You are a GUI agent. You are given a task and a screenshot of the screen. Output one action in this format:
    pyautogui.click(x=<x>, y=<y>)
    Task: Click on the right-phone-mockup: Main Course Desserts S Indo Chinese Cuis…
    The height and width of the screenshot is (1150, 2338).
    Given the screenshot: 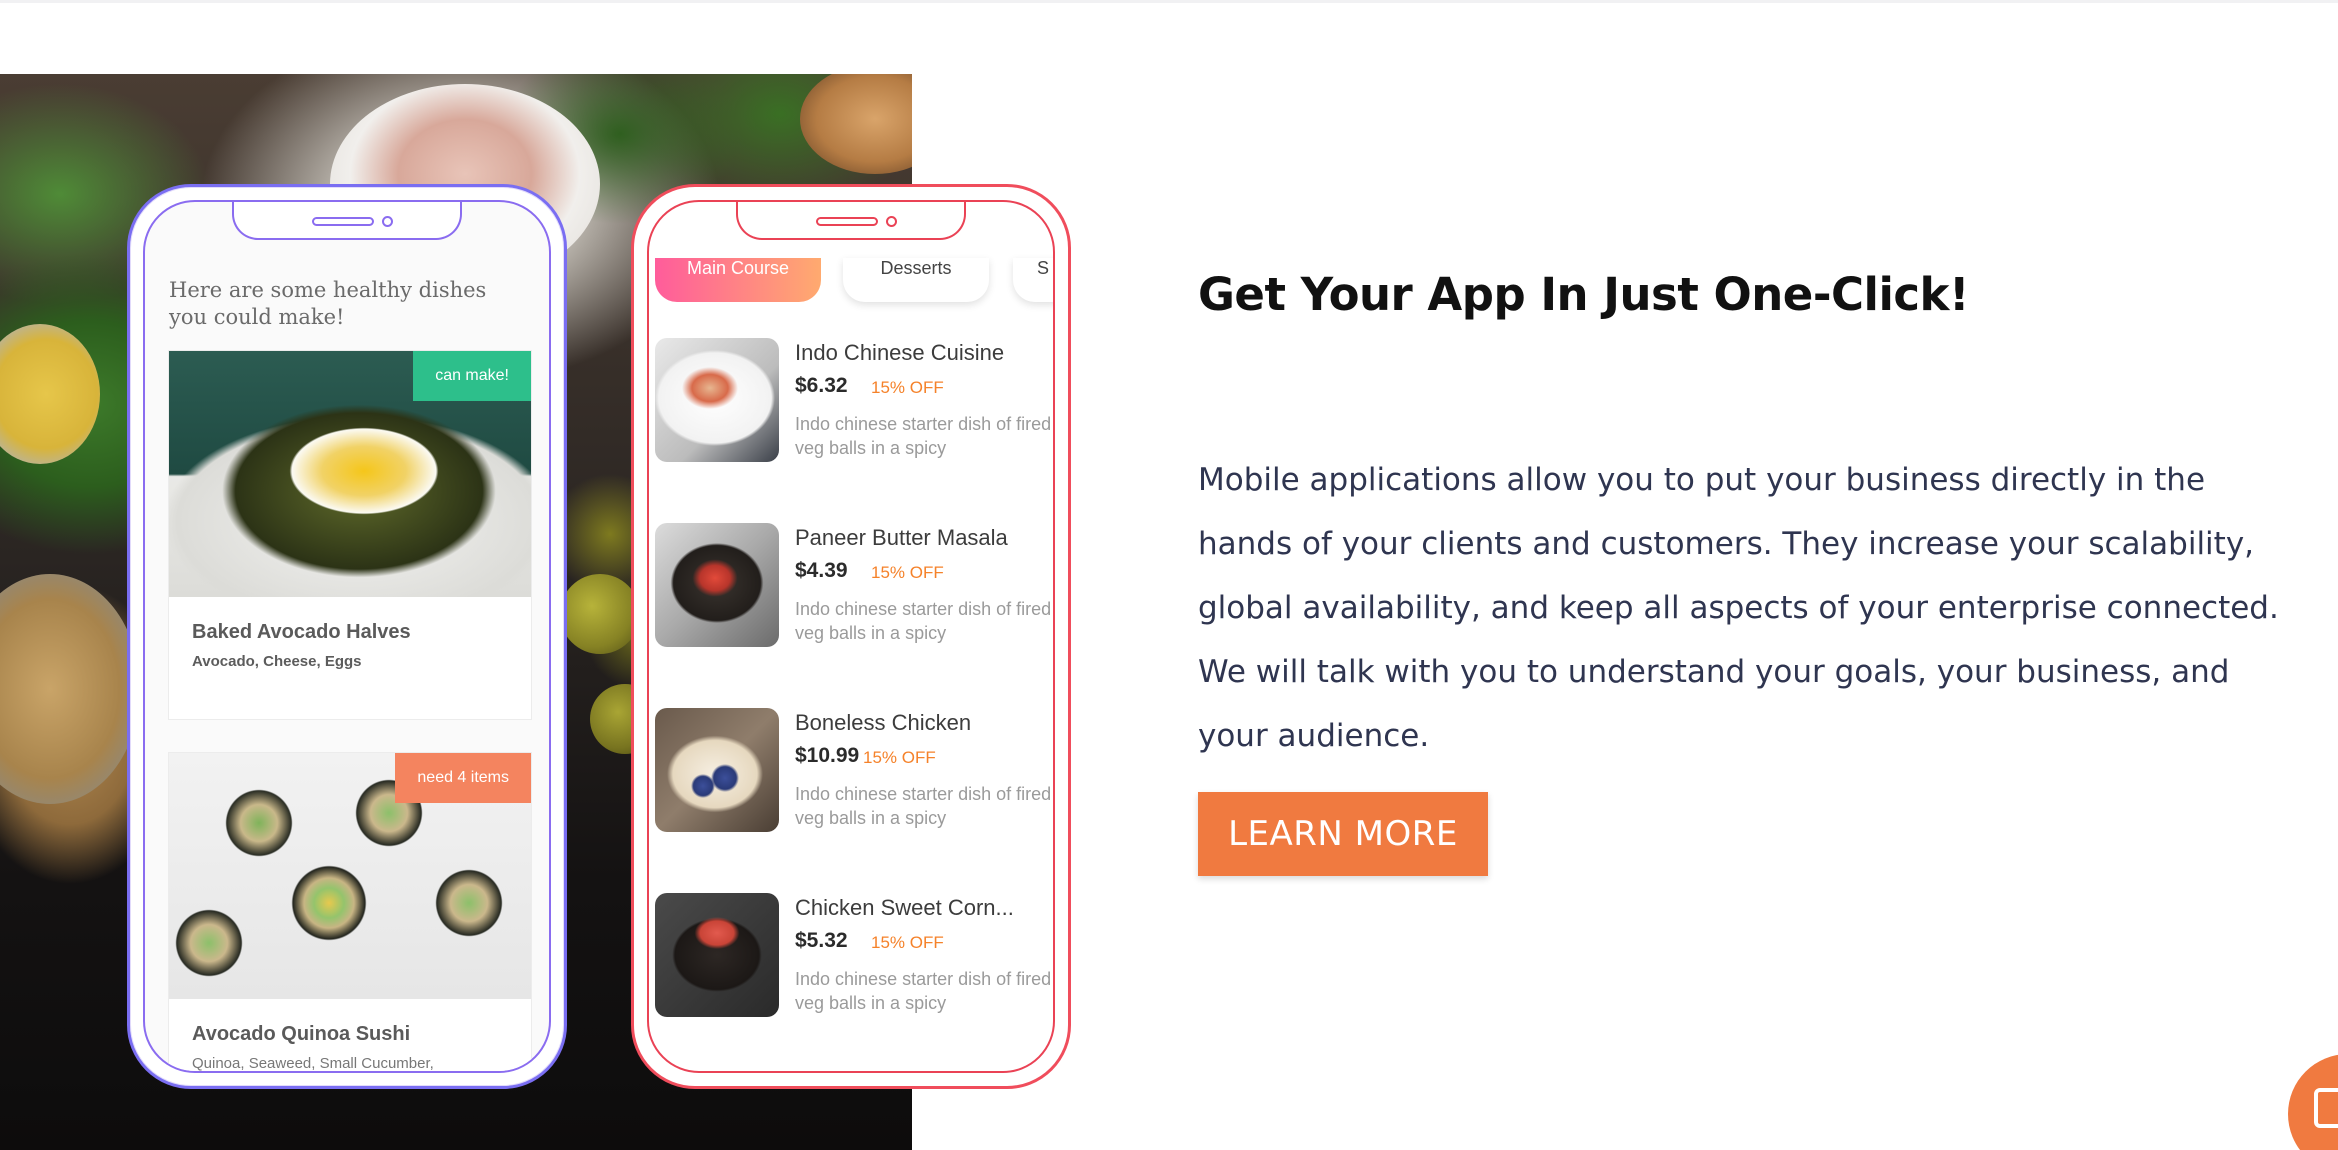 What is the action you would take?
    pyautogui.click(x=851, y=636)
    